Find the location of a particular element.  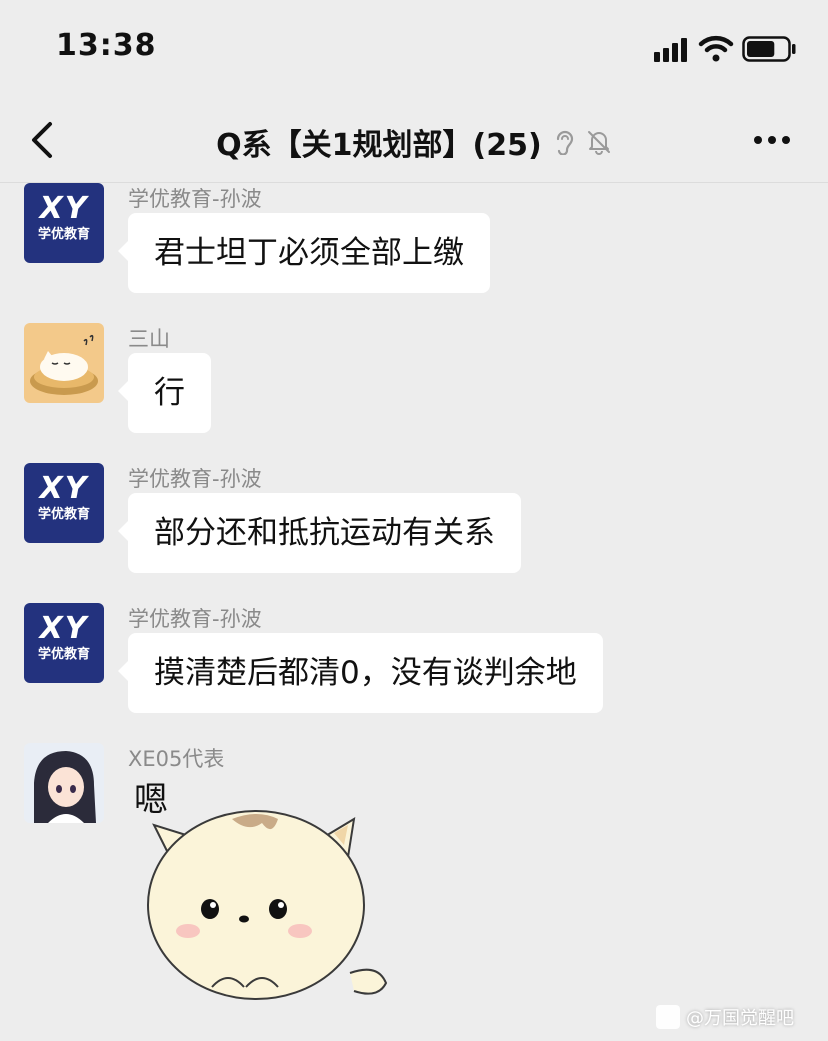

sender-name: XE05代表 is located at coordinates (176, 759).